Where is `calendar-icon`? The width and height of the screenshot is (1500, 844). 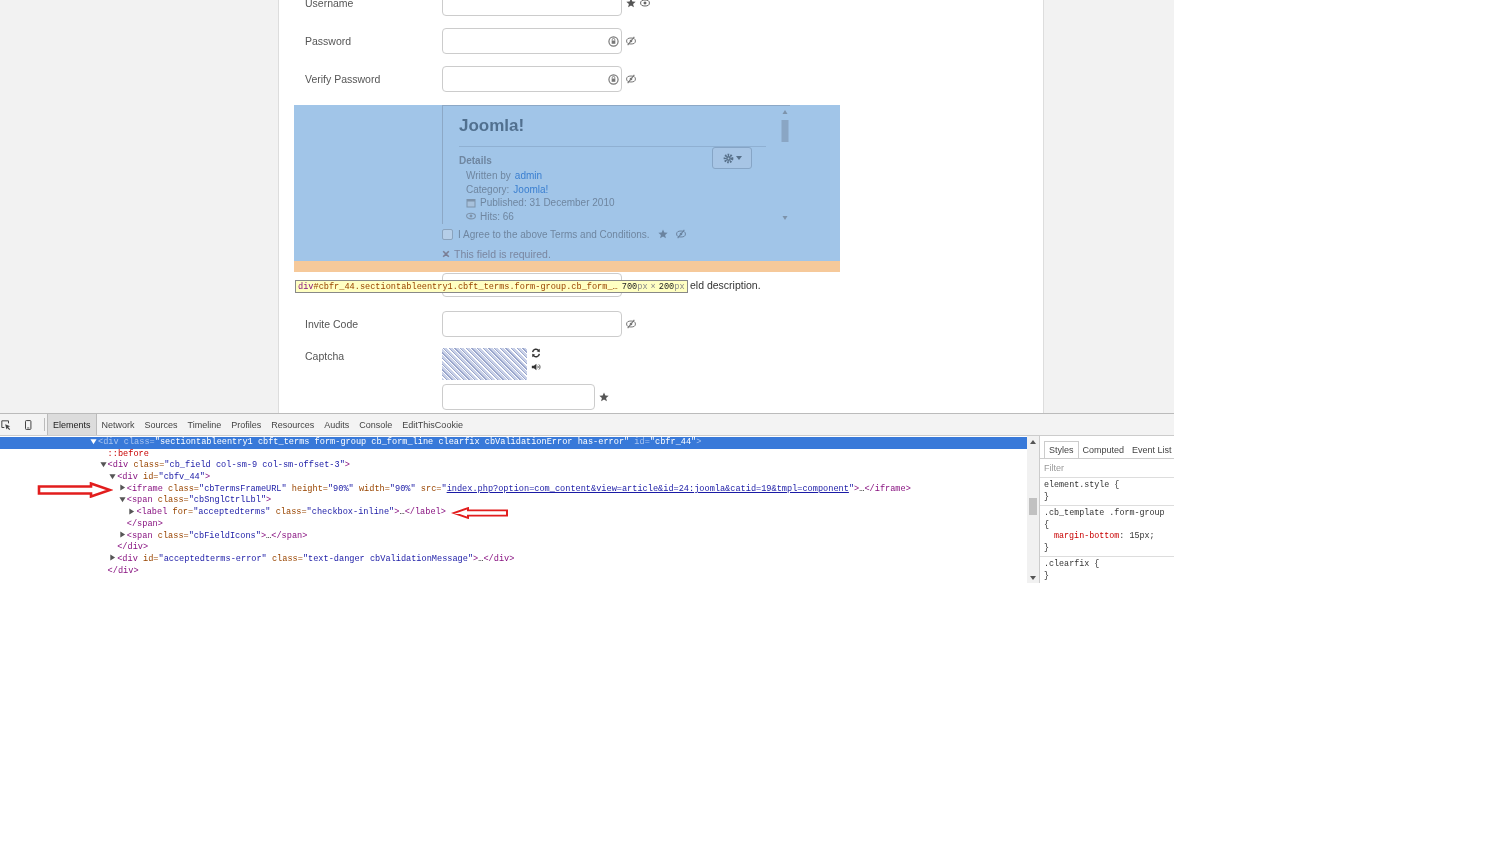
calendar-icon is located at coordinates (471, 202).